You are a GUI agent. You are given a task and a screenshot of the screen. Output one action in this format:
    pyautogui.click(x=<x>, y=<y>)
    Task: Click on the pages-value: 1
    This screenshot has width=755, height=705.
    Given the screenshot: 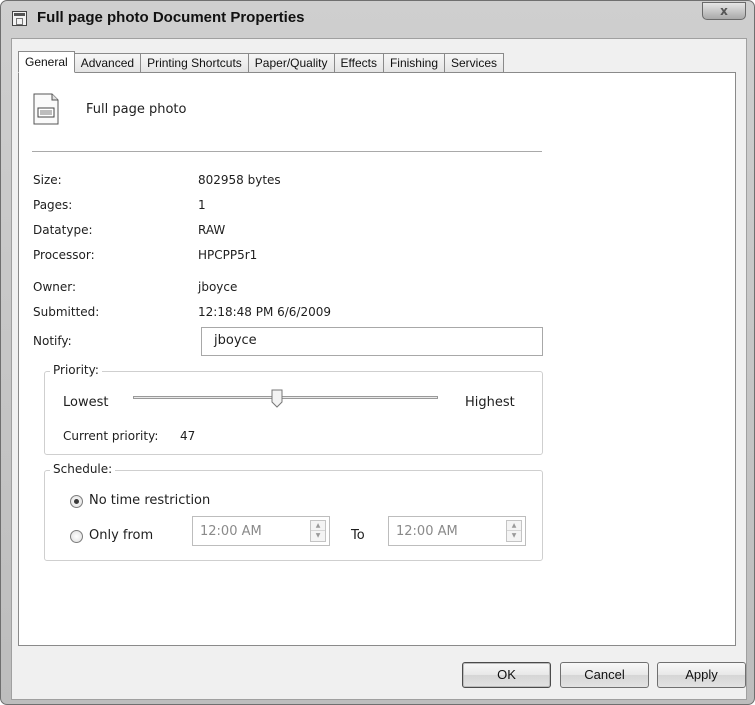 What is the action you would take?
    pyautogui.click(x=202, y=205)
    